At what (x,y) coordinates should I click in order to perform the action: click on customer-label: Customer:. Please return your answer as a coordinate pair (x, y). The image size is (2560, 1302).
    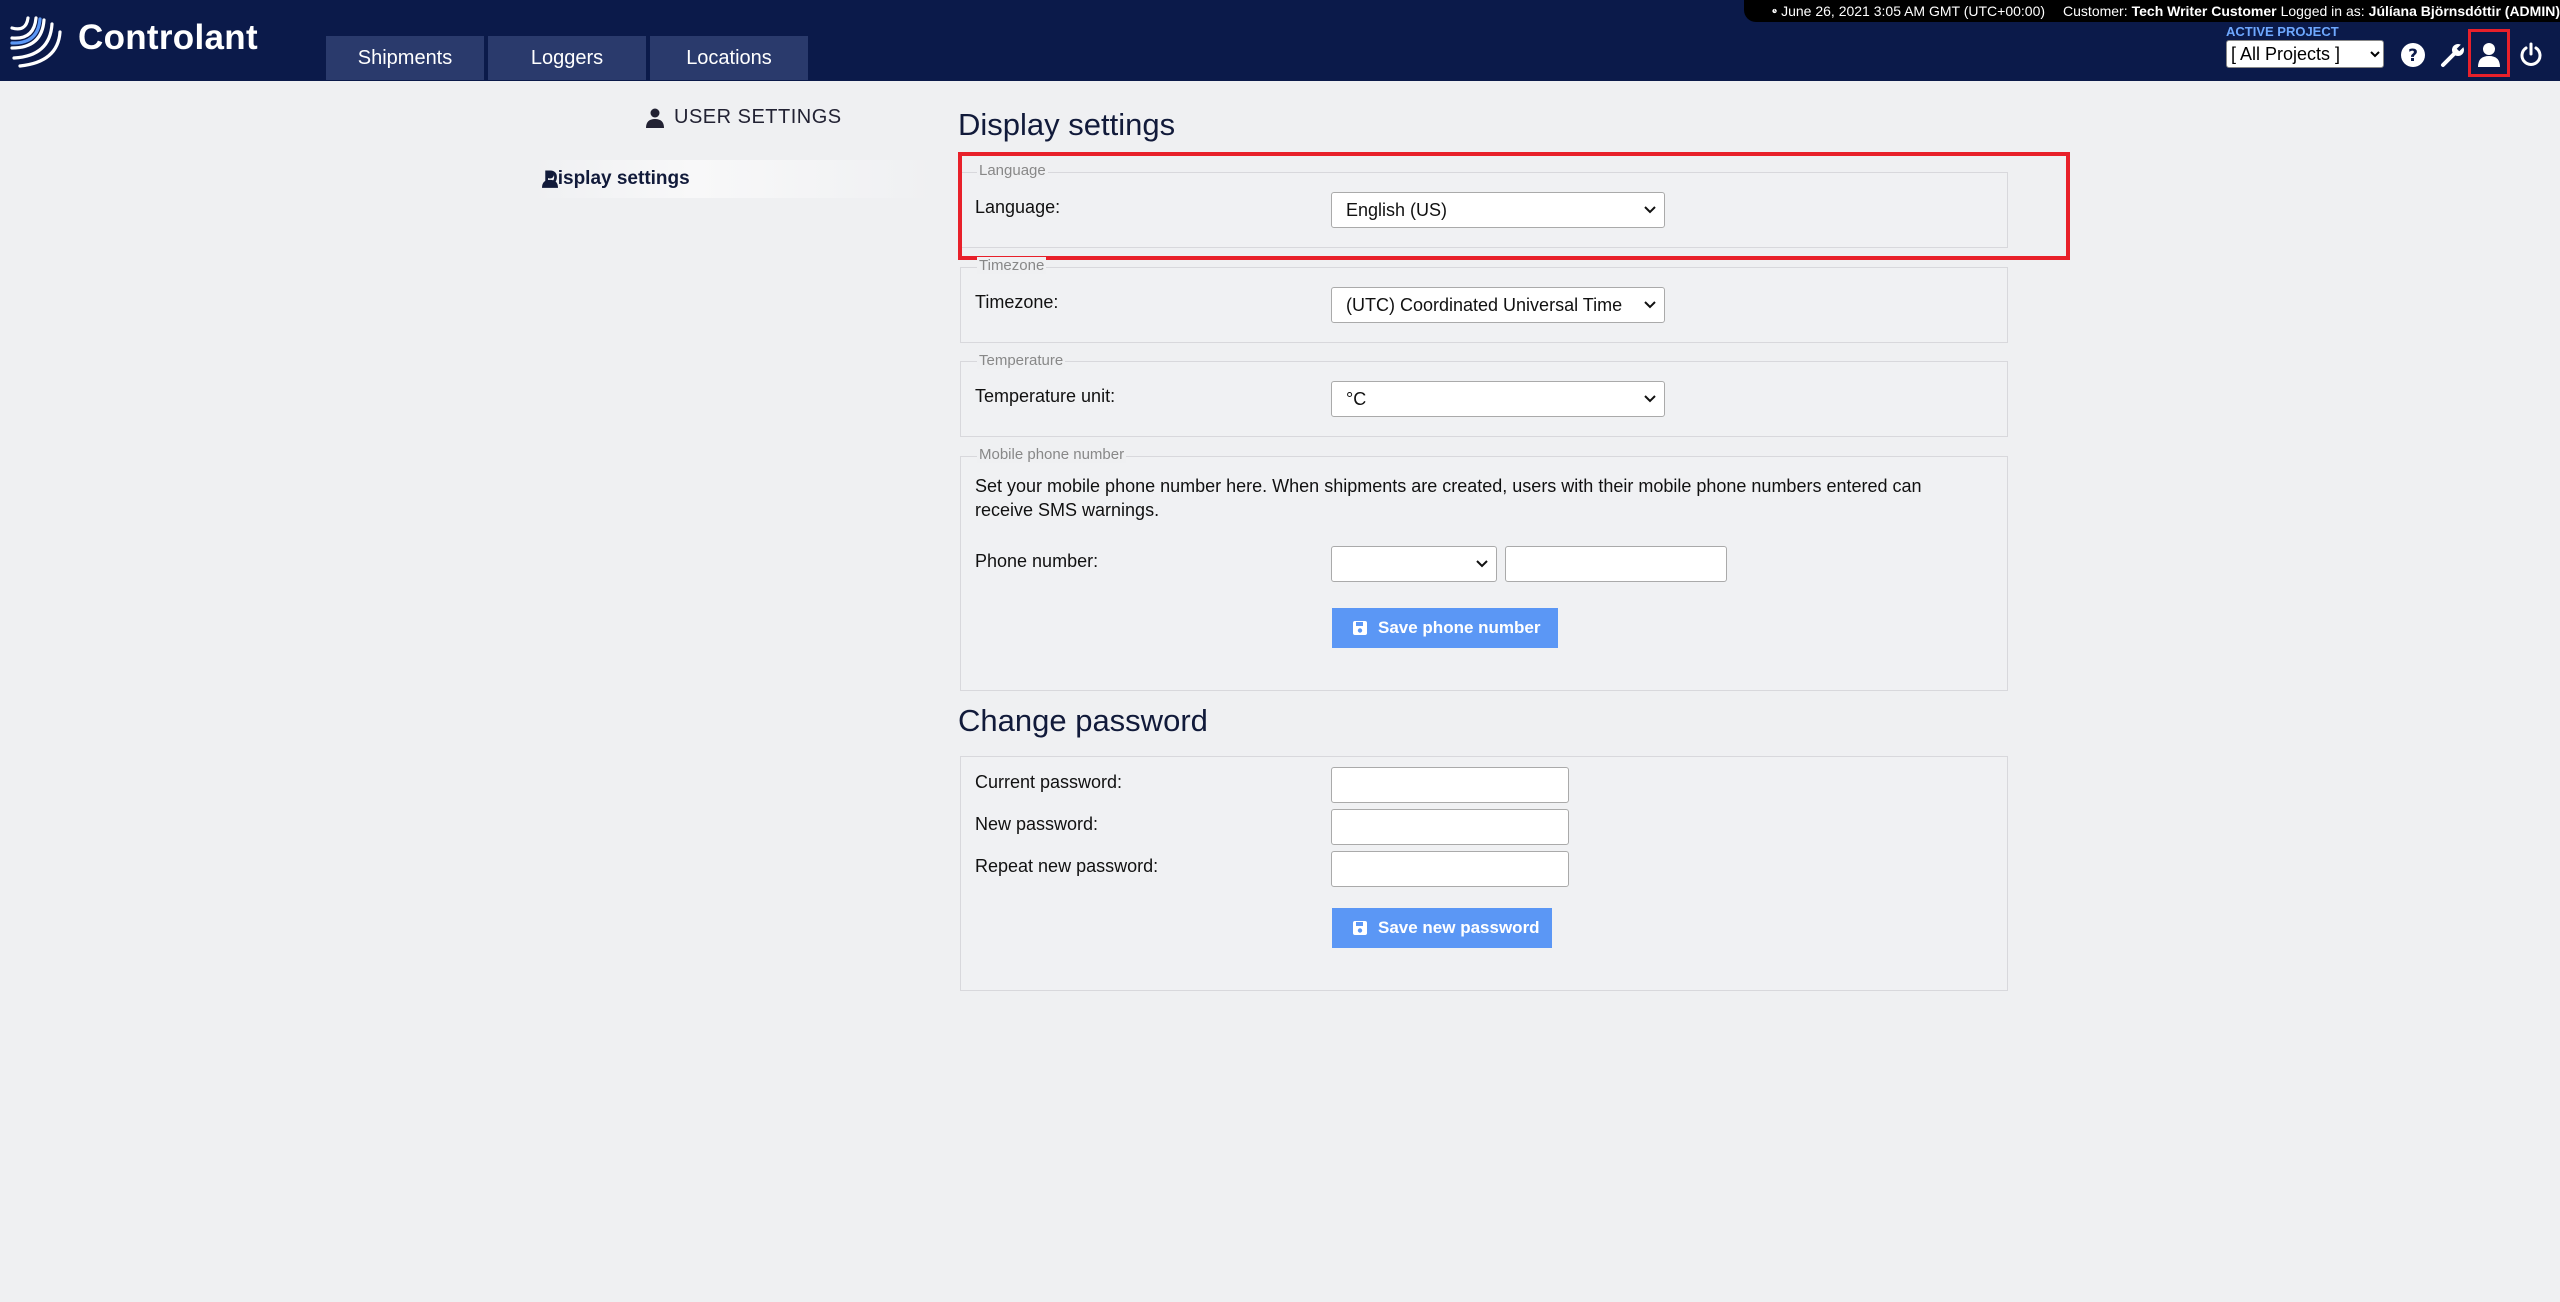
    Looking at the image, I should click on (2095, 11).